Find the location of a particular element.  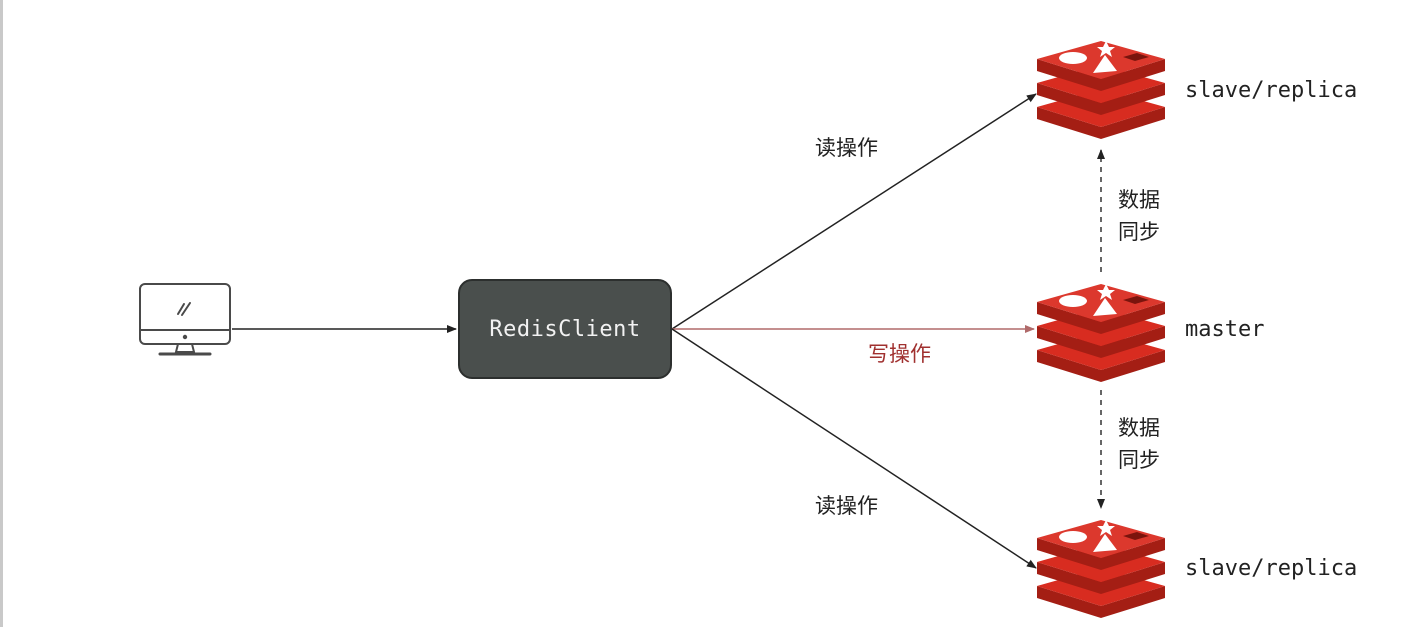

slave-top-label: slave/replica is located at coordinates (1271, 90).